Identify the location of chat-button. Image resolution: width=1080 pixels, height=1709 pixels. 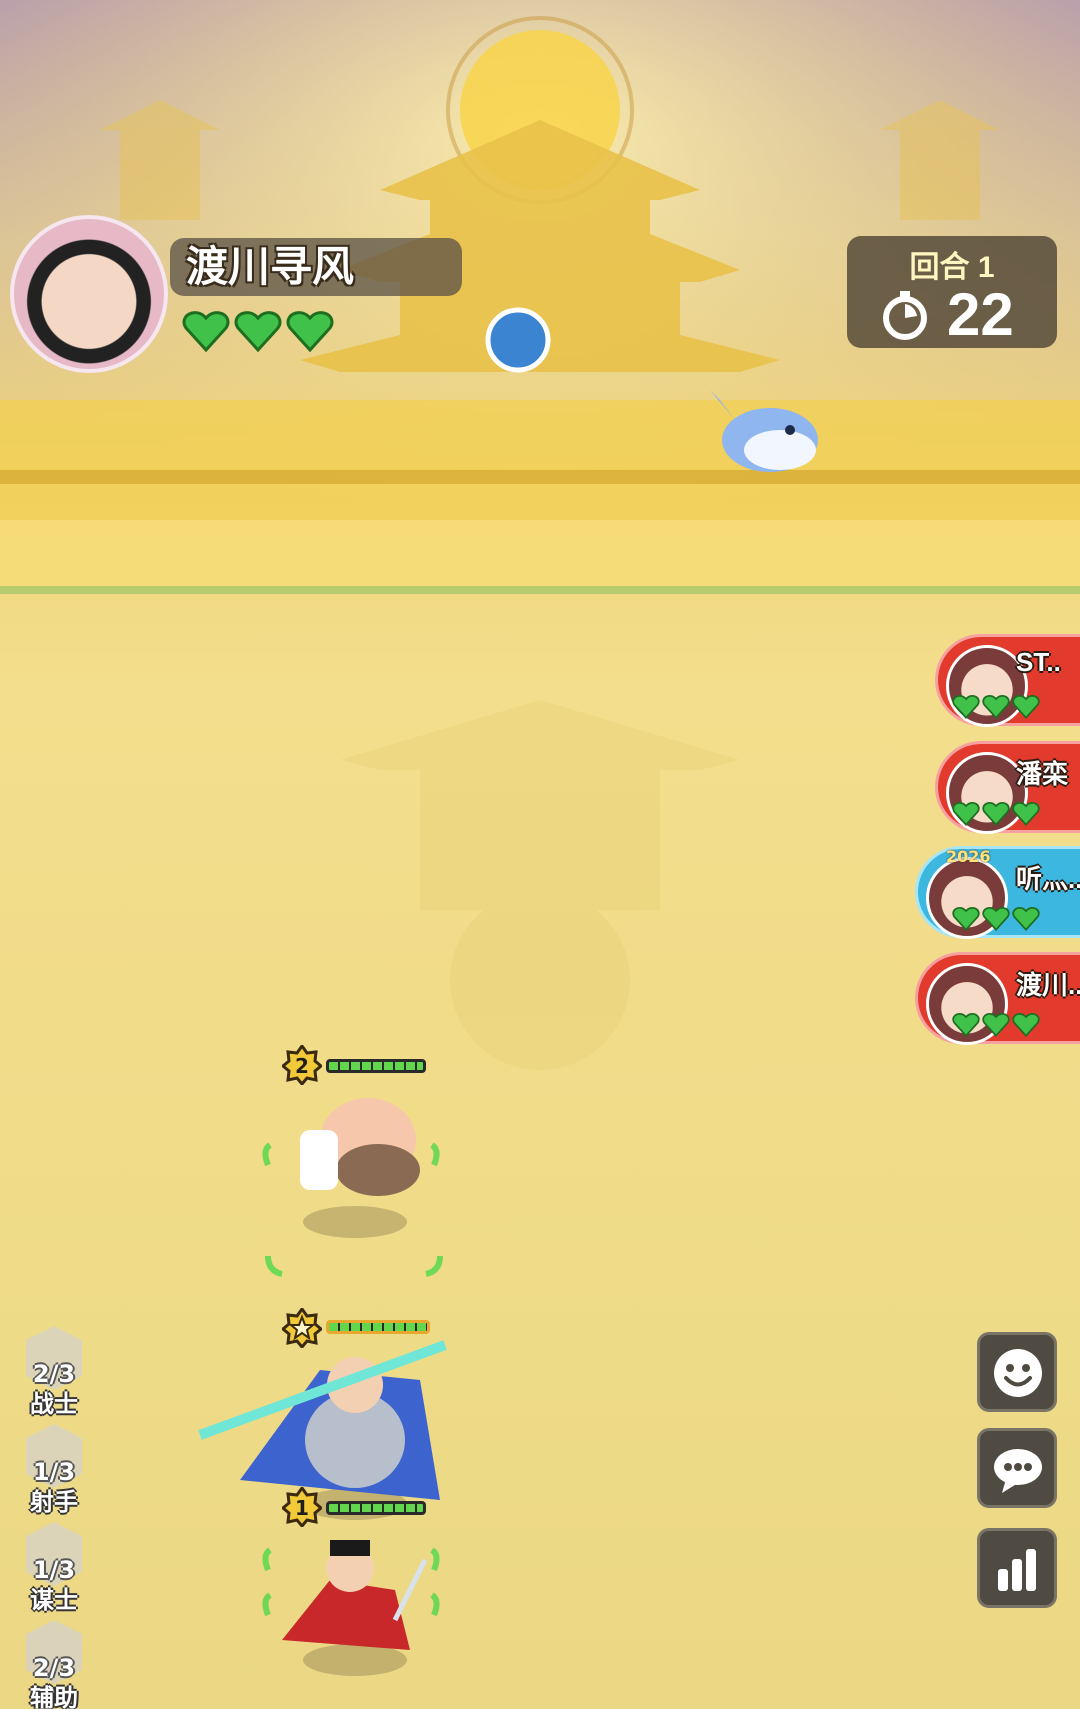
(1017, 1468).